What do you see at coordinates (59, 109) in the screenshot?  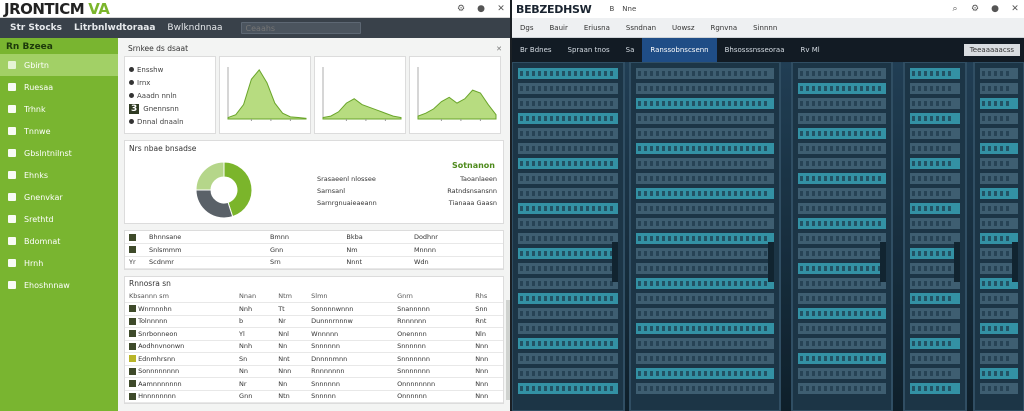 I see `sidebar-item-2: Trhnk` at bounding box center [59, 109].